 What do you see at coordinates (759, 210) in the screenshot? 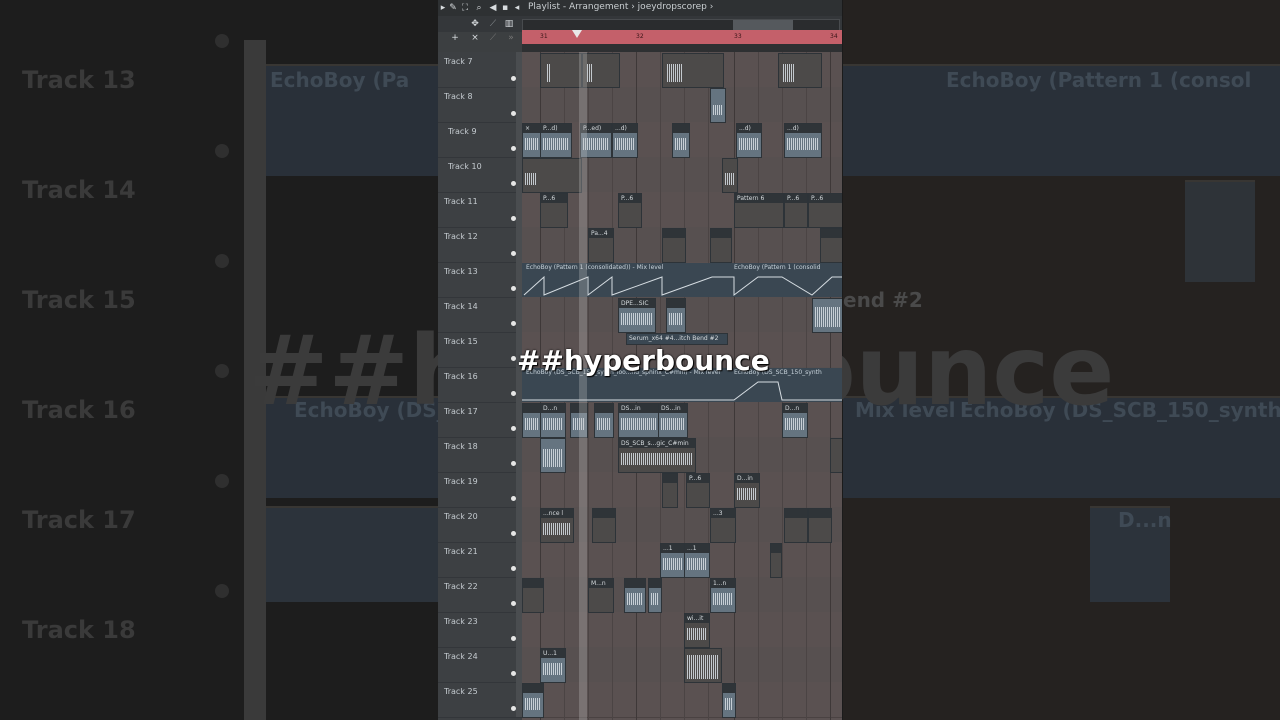
I see `pattern-clip: Pattern 6` at bounding box center [759, 210].